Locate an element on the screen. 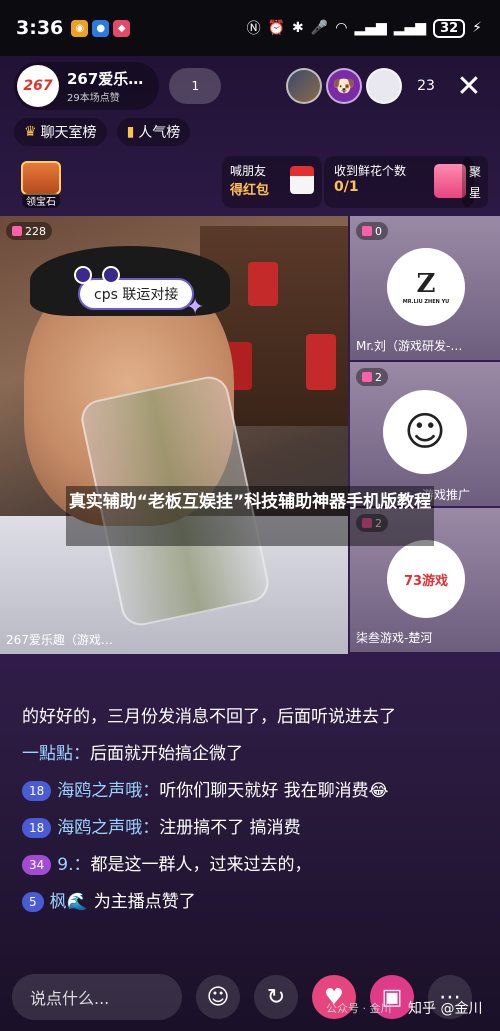 This screenshot has width=500, height=1031. close-icon: ✕ is located at coordinates (469, 86).